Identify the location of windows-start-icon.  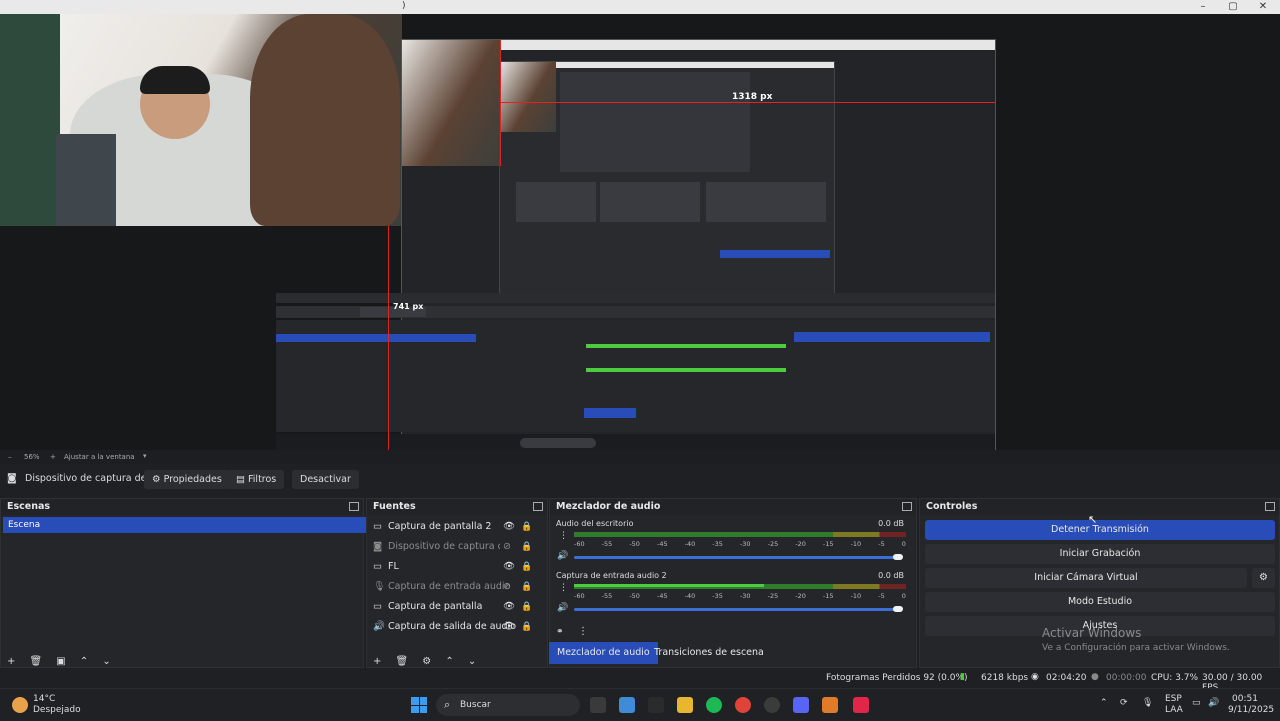
(419, 705).